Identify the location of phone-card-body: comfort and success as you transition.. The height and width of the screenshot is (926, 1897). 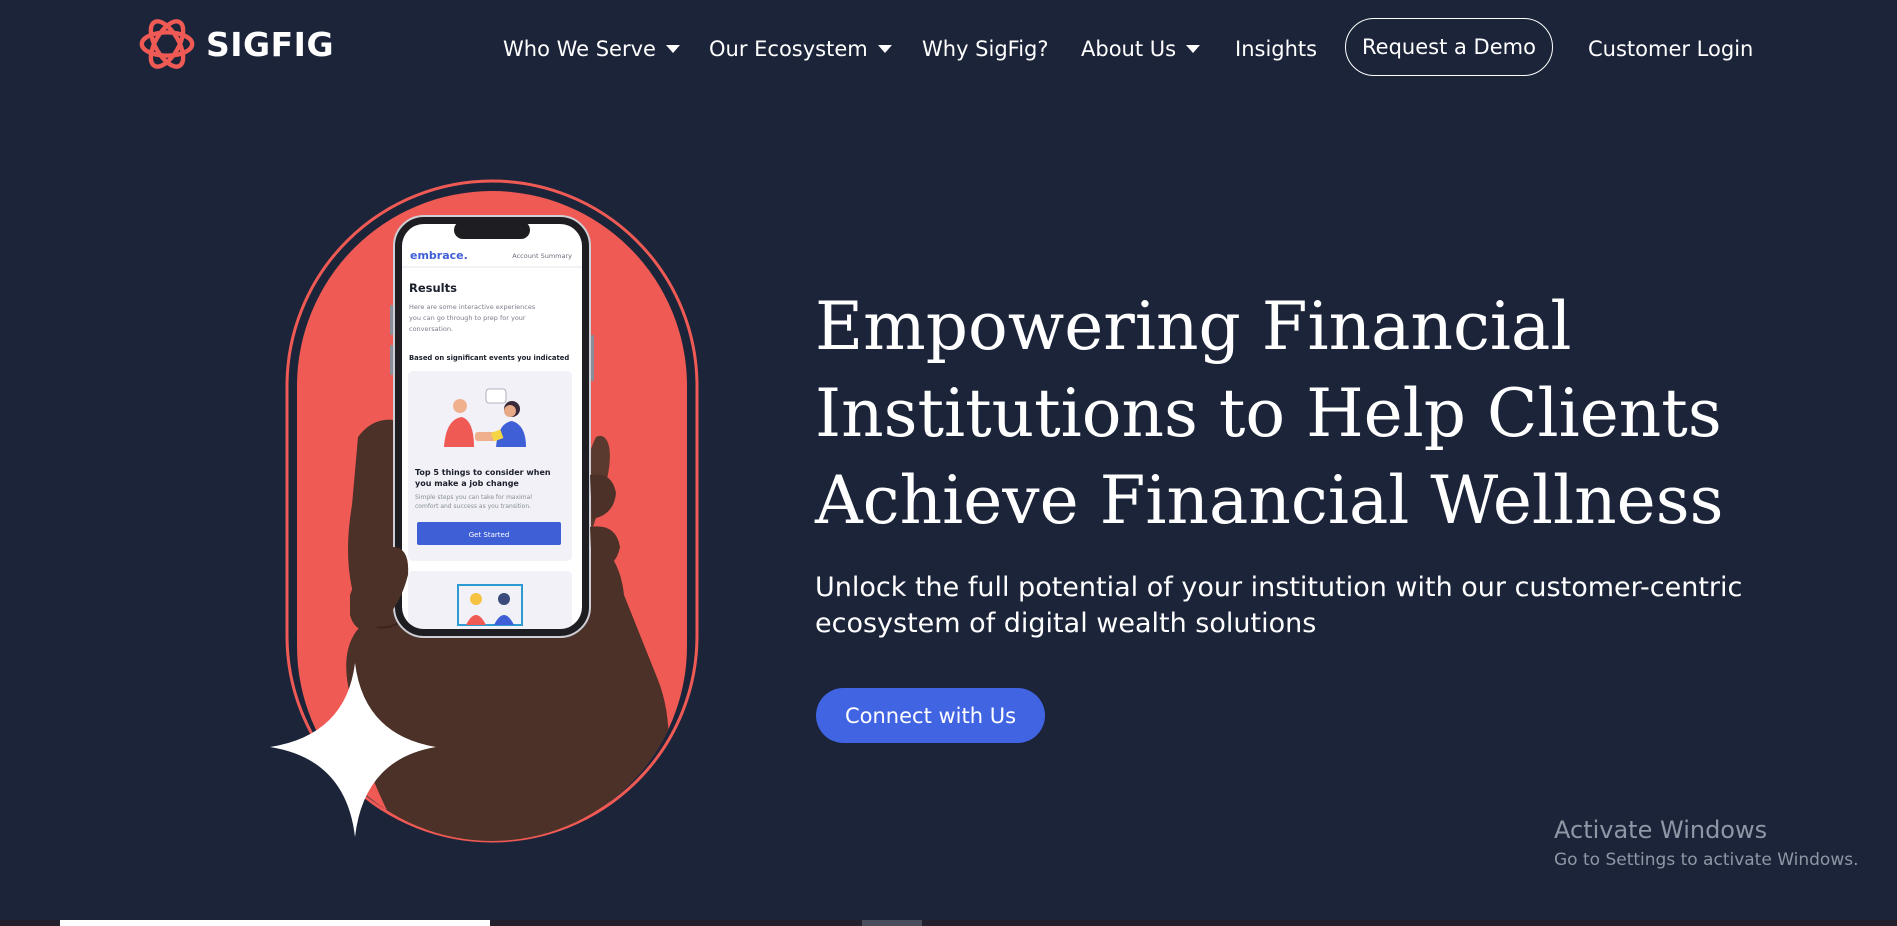
(473, 506).